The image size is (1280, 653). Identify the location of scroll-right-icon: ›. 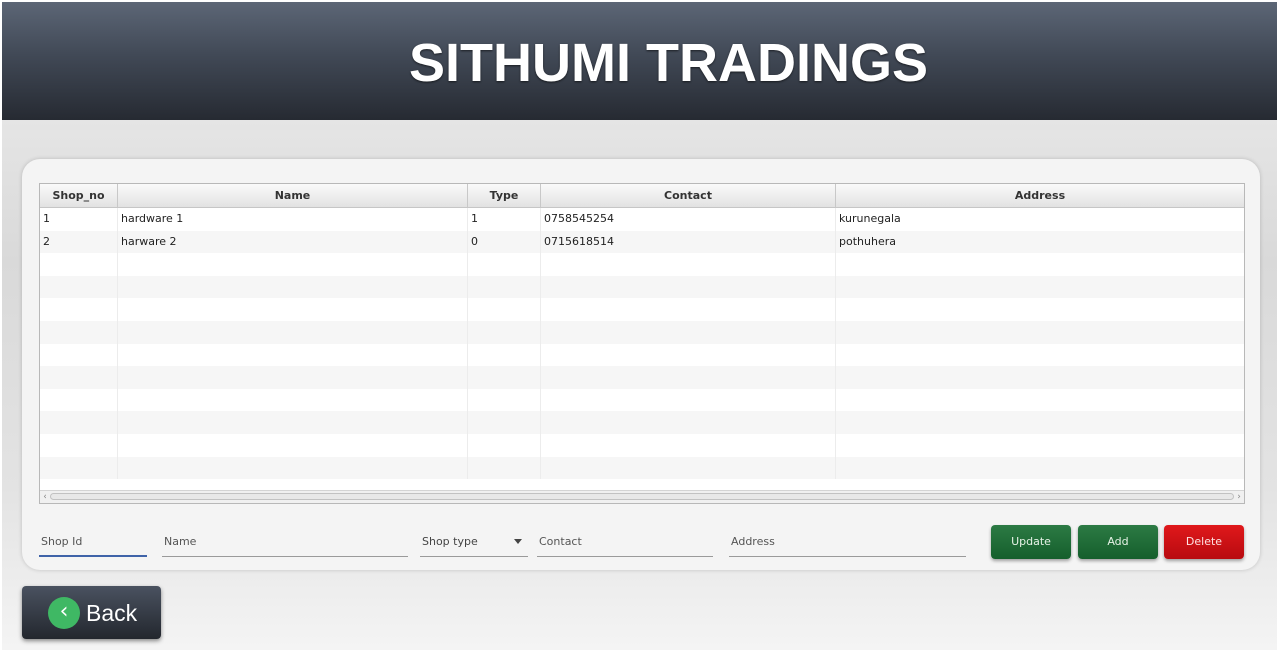
(1239, 497).